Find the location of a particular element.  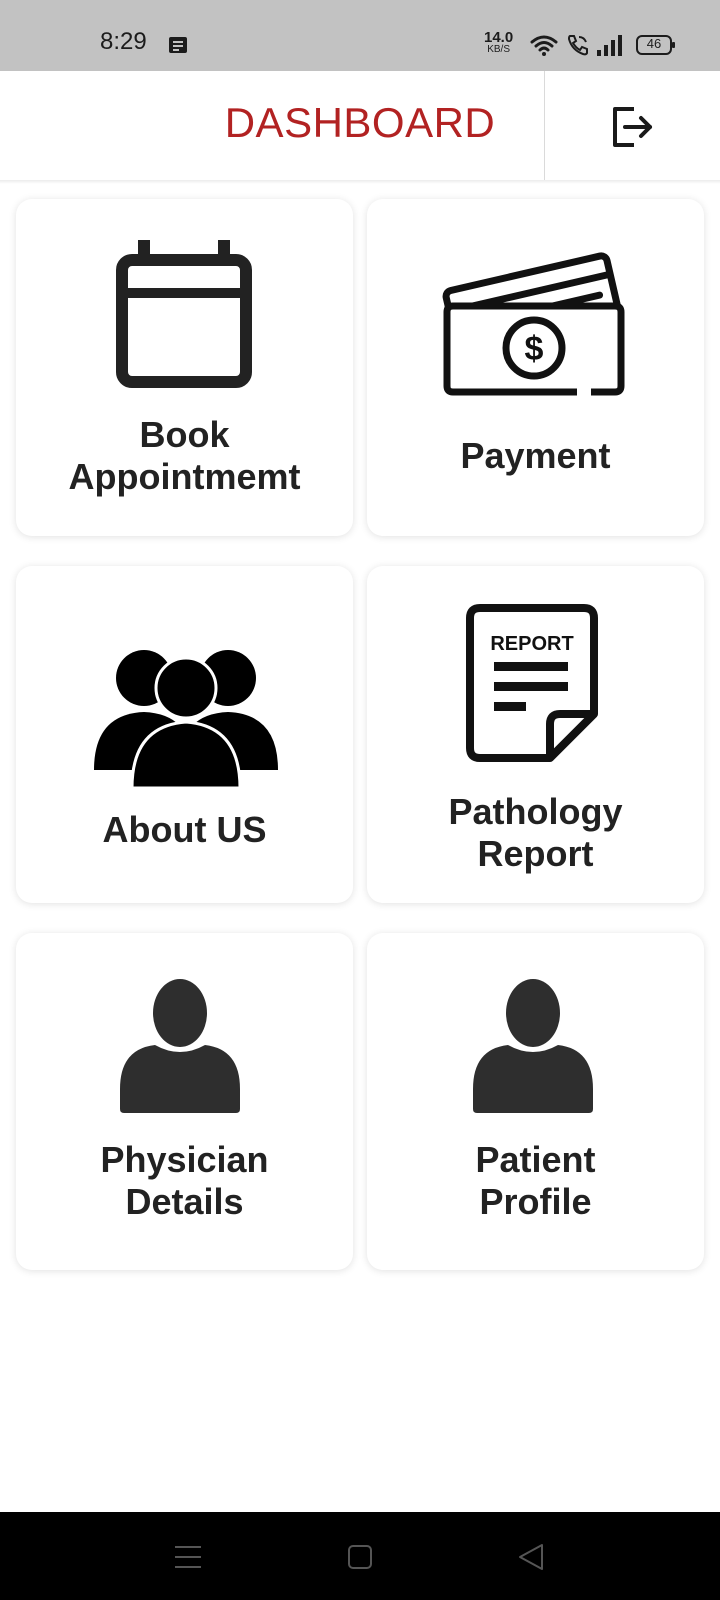

book-appointment-label: Book Appointmemt is located at coordinates (184, 456).